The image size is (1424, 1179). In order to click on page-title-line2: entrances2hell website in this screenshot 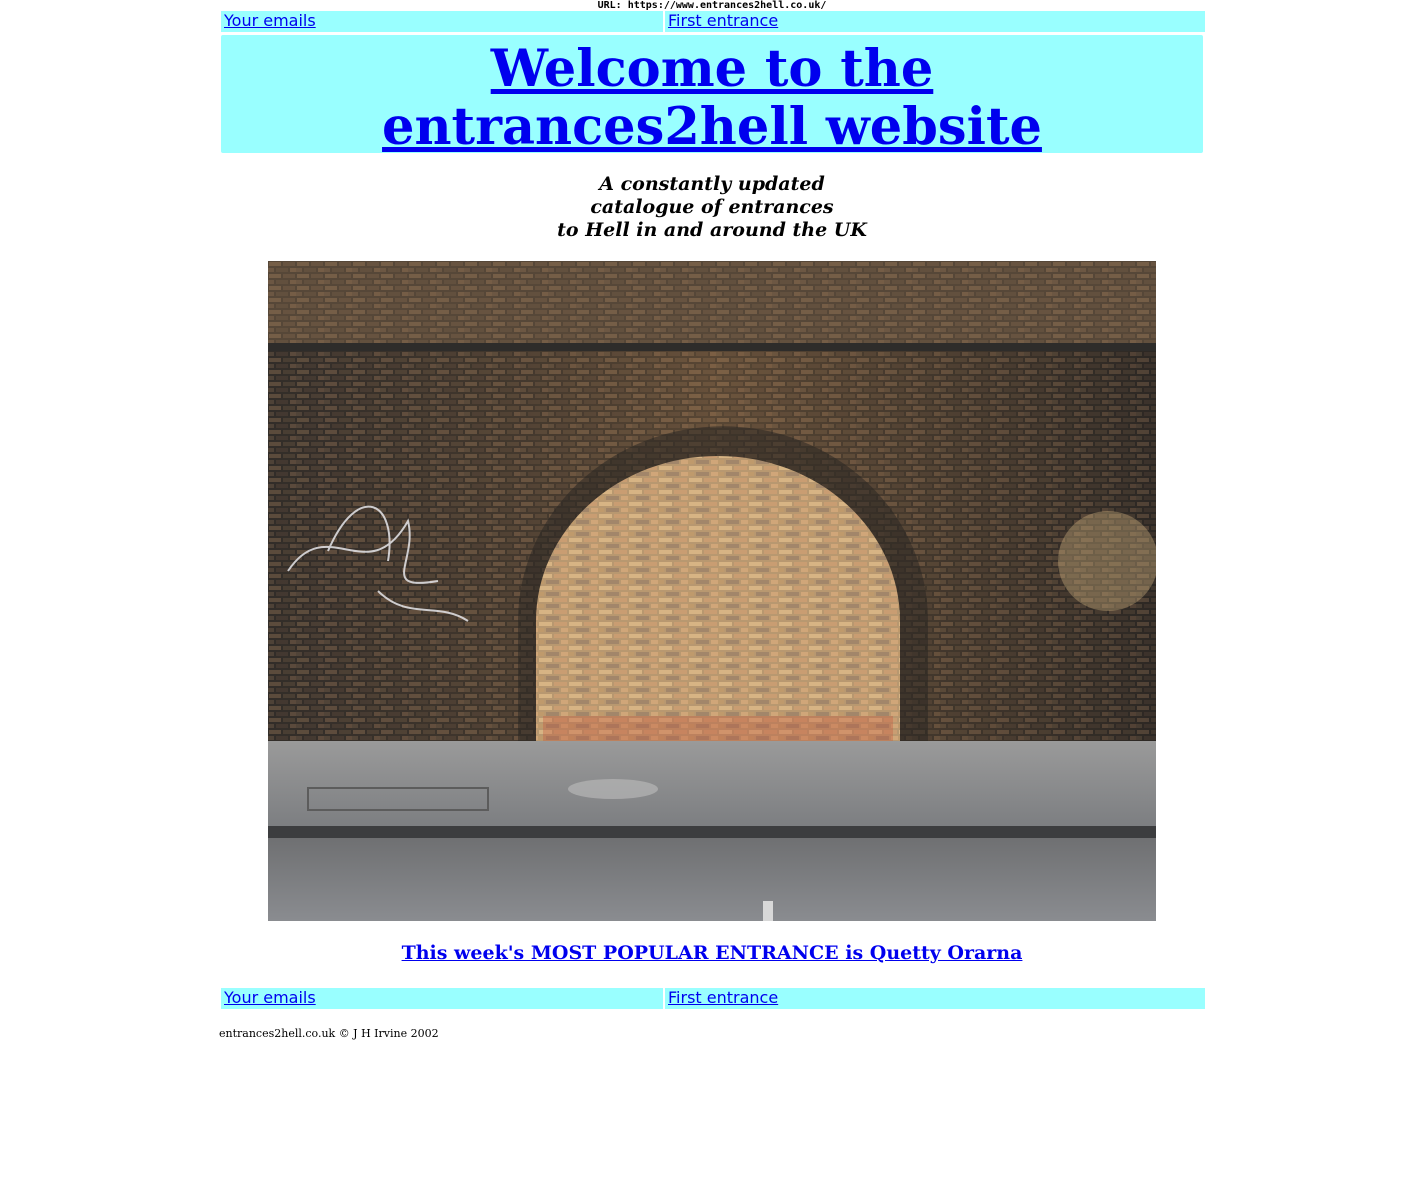, I will do `click(712, 127)`.